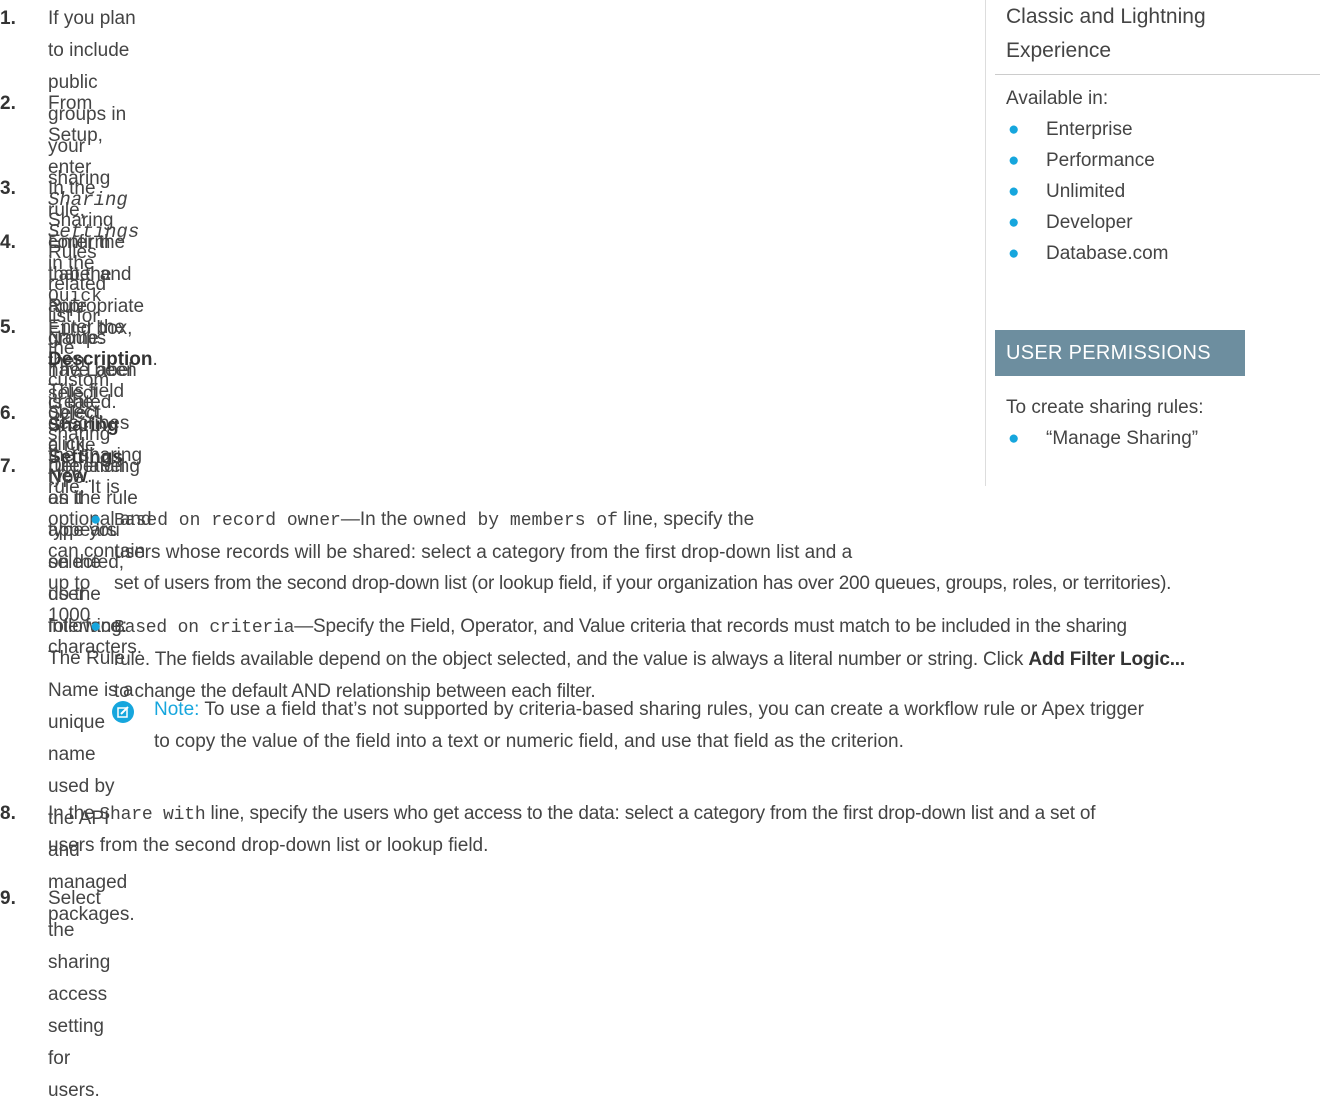 This screenshot has width=1320, height=1107. Describe the element at coordinates (1057, 98) in the screenshot. I see `available-in-label: Available in:` at that location.